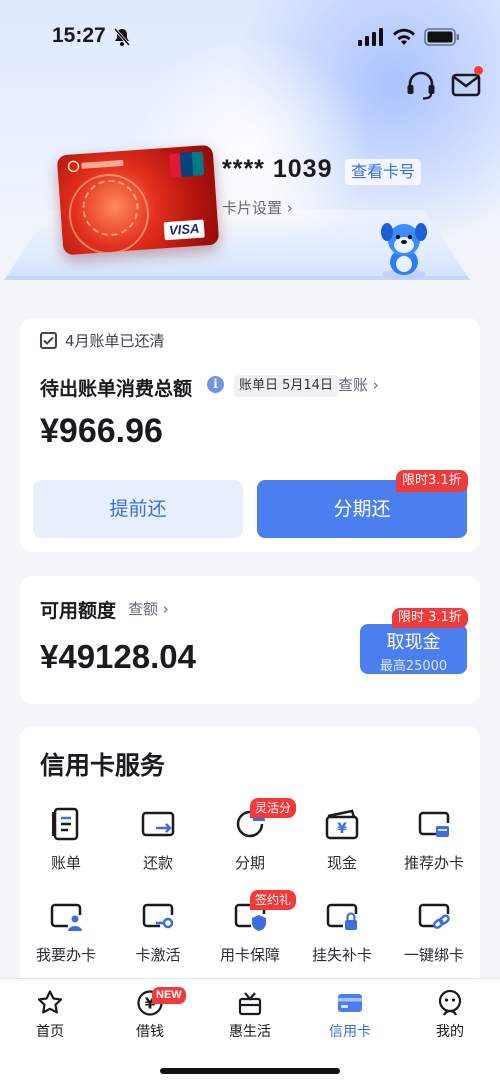 The image size is (500, 1084). I want to click on tab-label: 信用卡, so click(350, 1032).